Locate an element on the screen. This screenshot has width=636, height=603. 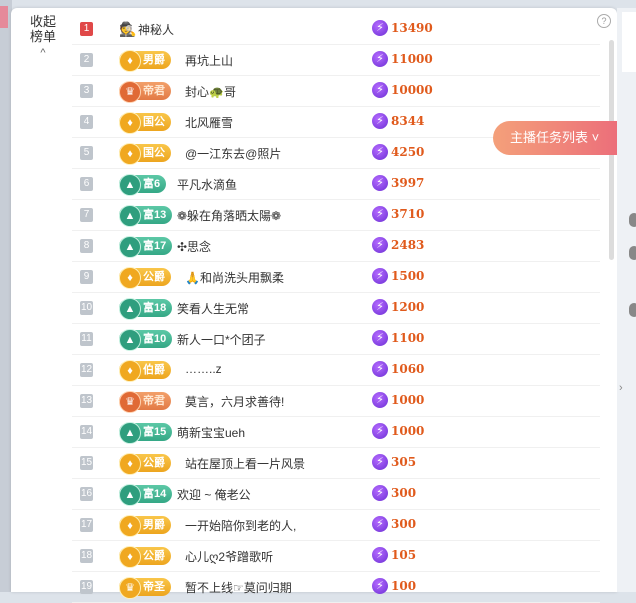
score-value: 13490 is located at coordinates (412, 28).